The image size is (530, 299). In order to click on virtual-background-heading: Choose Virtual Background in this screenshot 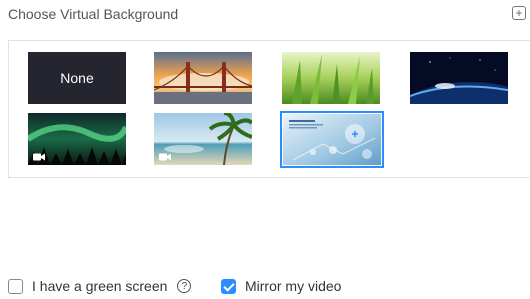, I will do `click(93, 14)`.